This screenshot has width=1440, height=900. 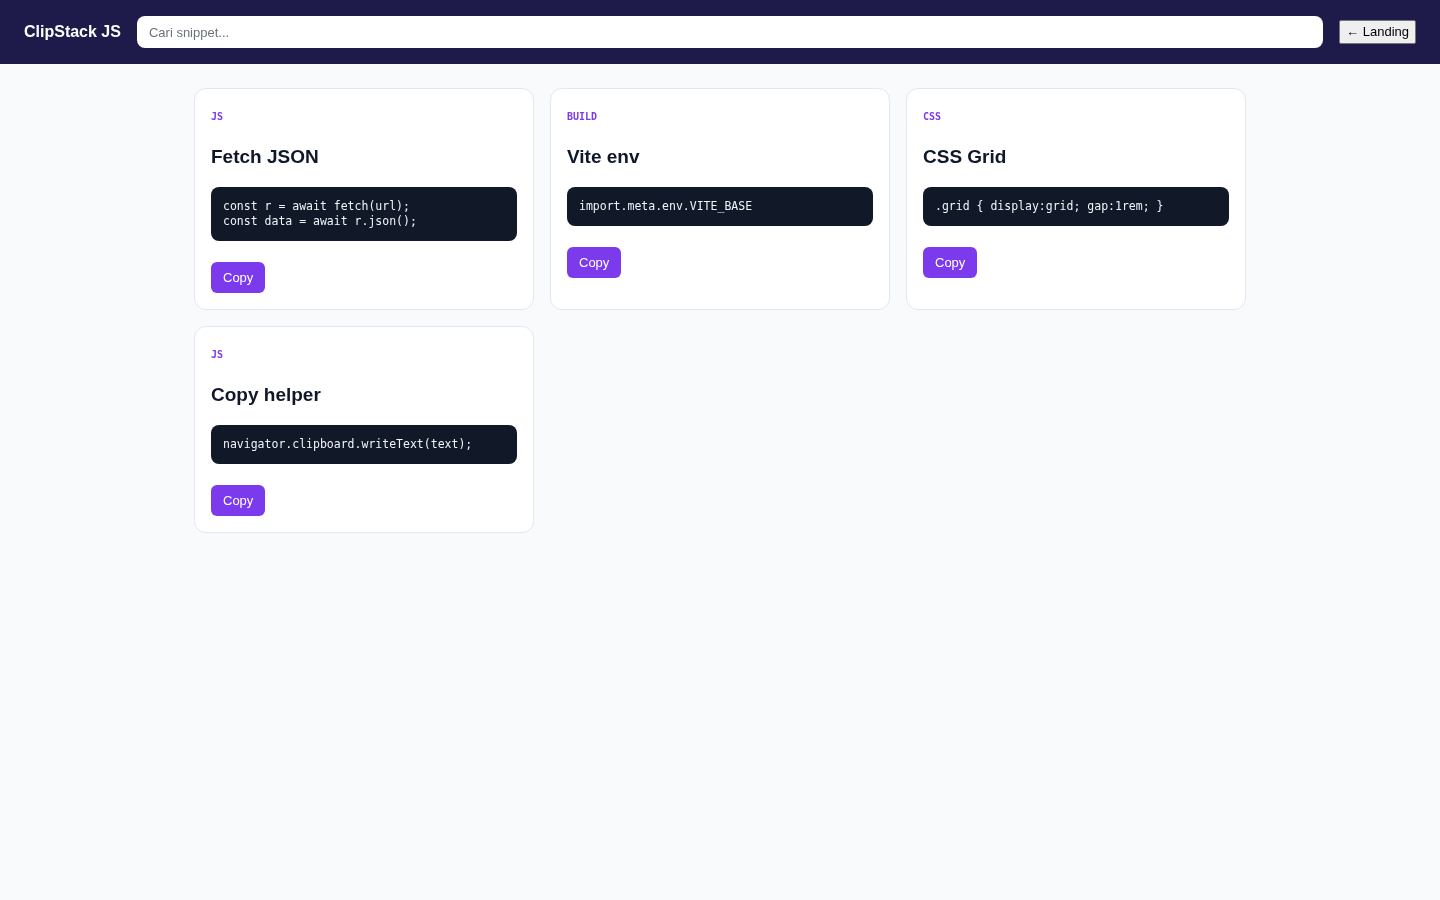 What do you see at coordinates (72, 32) in the screenshot?
I see `app-brand: ClipStack JS` at bounding box center [72, 32].